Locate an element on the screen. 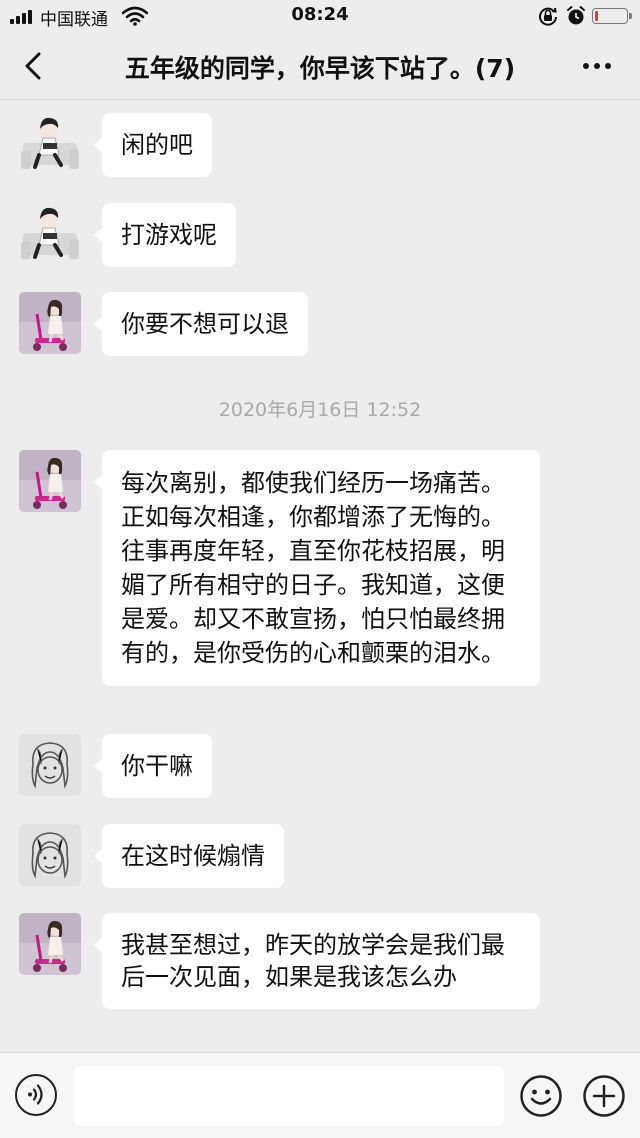 The width and height of the screenshot is (640, 1138). plus-circle-icon is located at coordinates (604, 1096).